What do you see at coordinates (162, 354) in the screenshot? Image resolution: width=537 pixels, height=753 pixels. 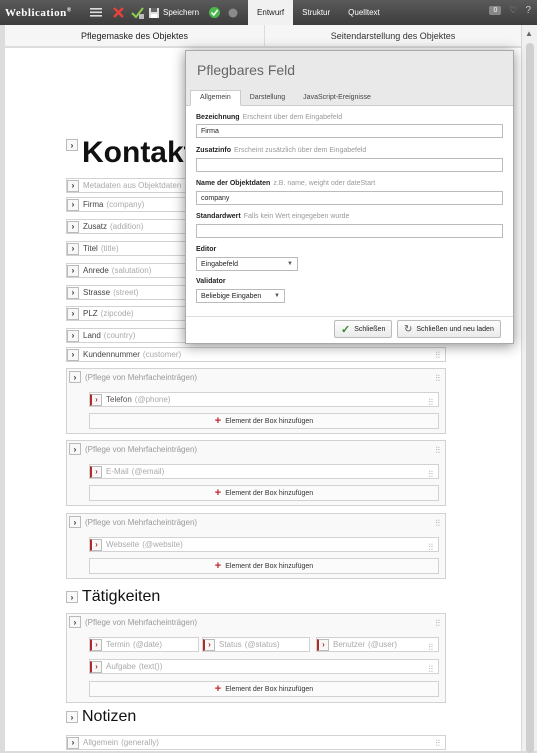 I see `field-param: (customer)` at bounding box center [162, 354].